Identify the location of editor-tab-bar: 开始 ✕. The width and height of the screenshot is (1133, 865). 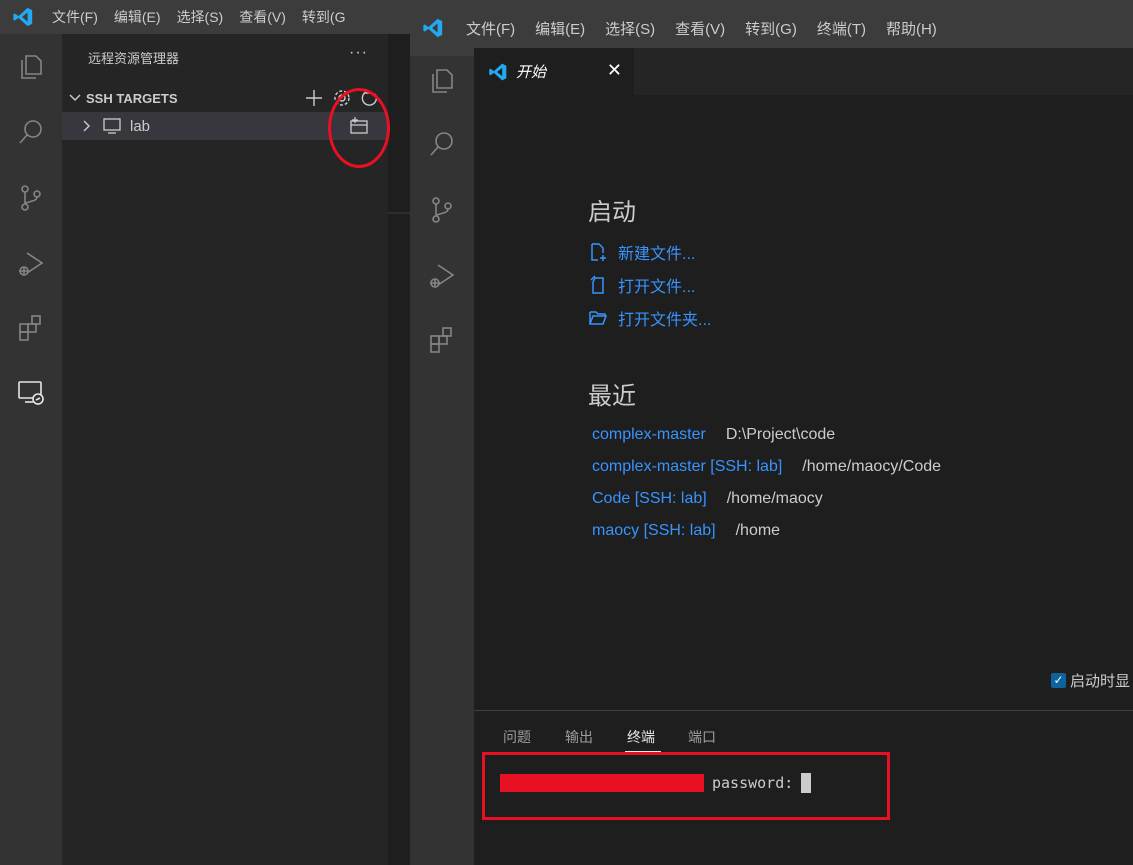
(803, 71).